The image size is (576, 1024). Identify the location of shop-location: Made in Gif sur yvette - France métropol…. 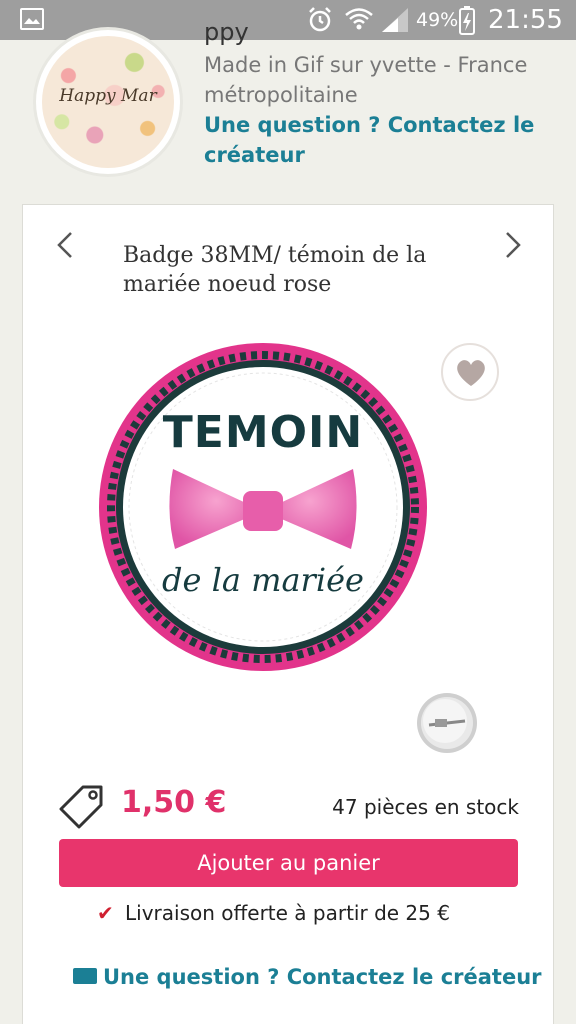
(366, 80).